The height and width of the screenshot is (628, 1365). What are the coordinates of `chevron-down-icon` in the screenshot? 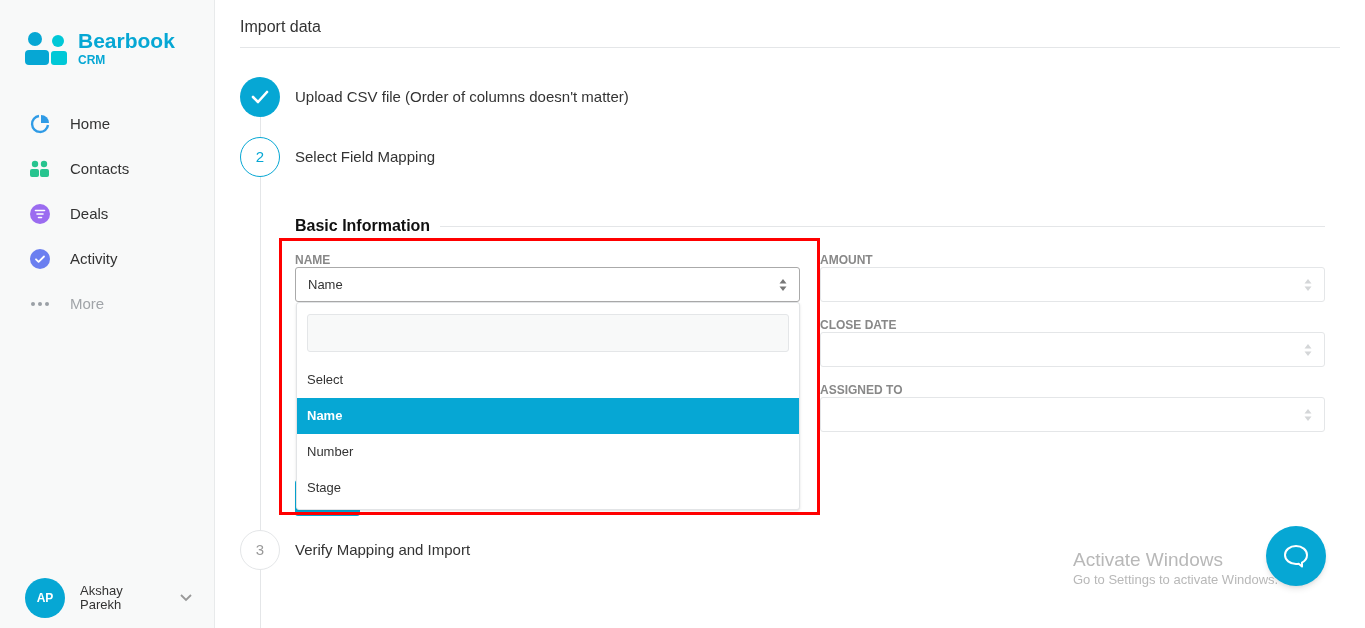 It's located at (186, 598).